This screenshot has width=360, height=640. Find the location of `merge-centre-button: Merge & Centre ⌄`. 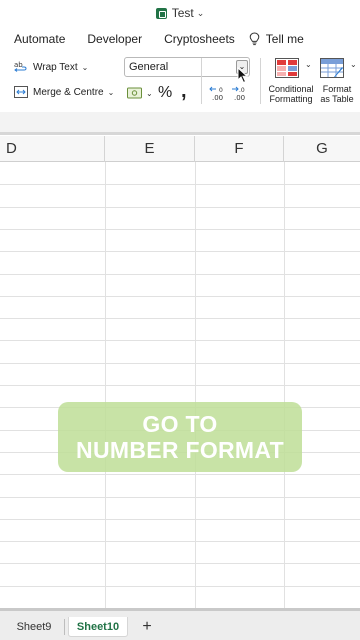

merge-centre-button: Merge & Centre ⌄ is located at coordinates (64, 92).